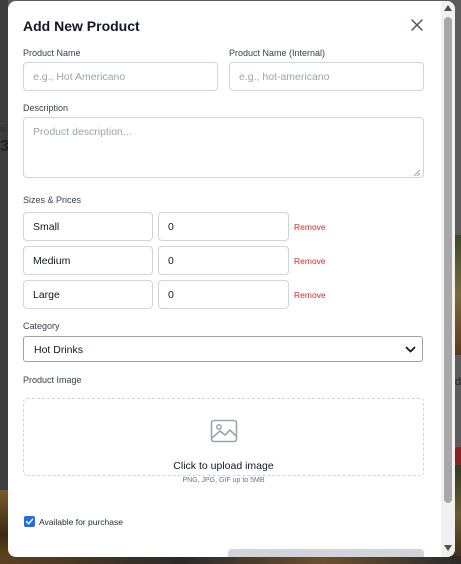  What do you see at coordinates (41, 326) in the screenshot?
I see `category-label: Category` at bounding box center [41, 326].